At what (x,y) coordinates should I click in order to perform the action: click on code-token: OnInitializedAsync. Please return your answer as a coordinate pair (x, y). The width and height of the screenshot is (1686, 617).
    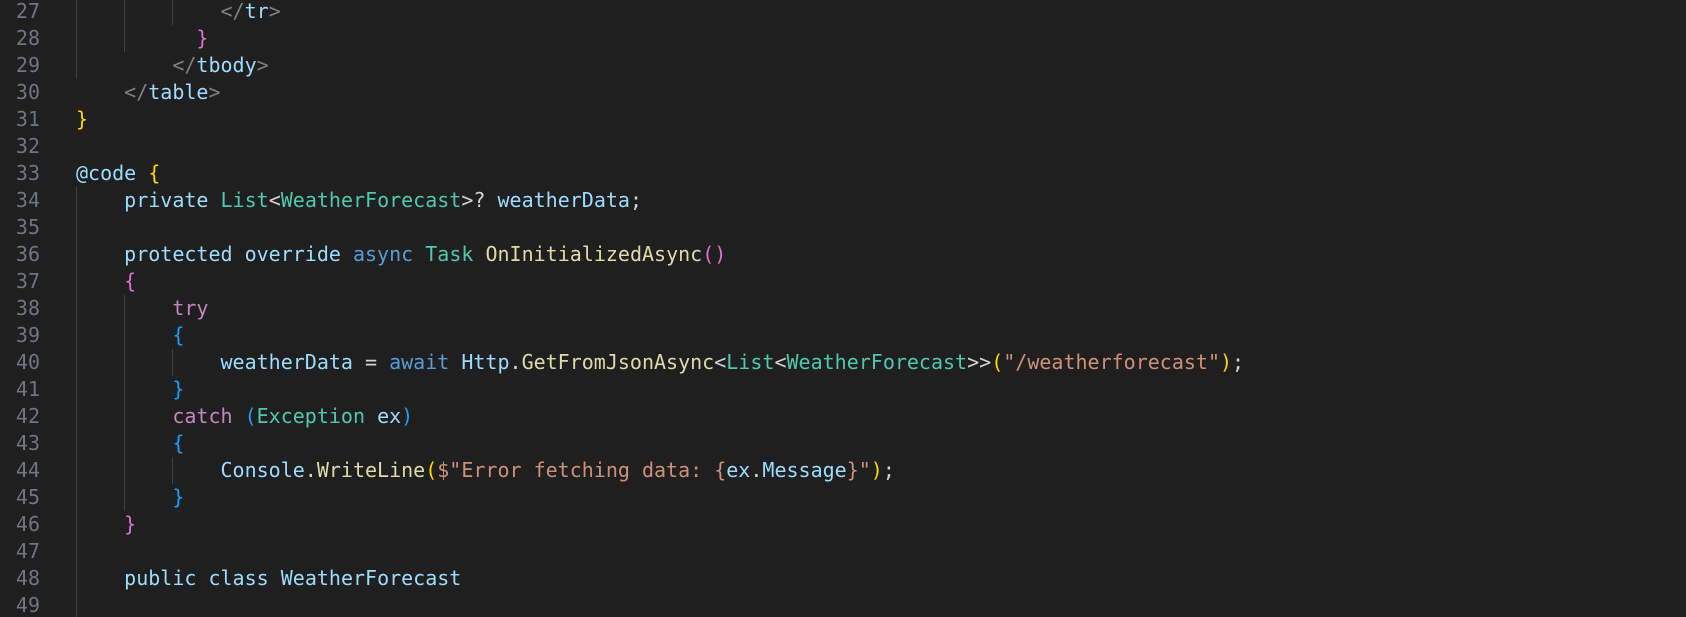
    Looking at the image, I should click on (594, 254).